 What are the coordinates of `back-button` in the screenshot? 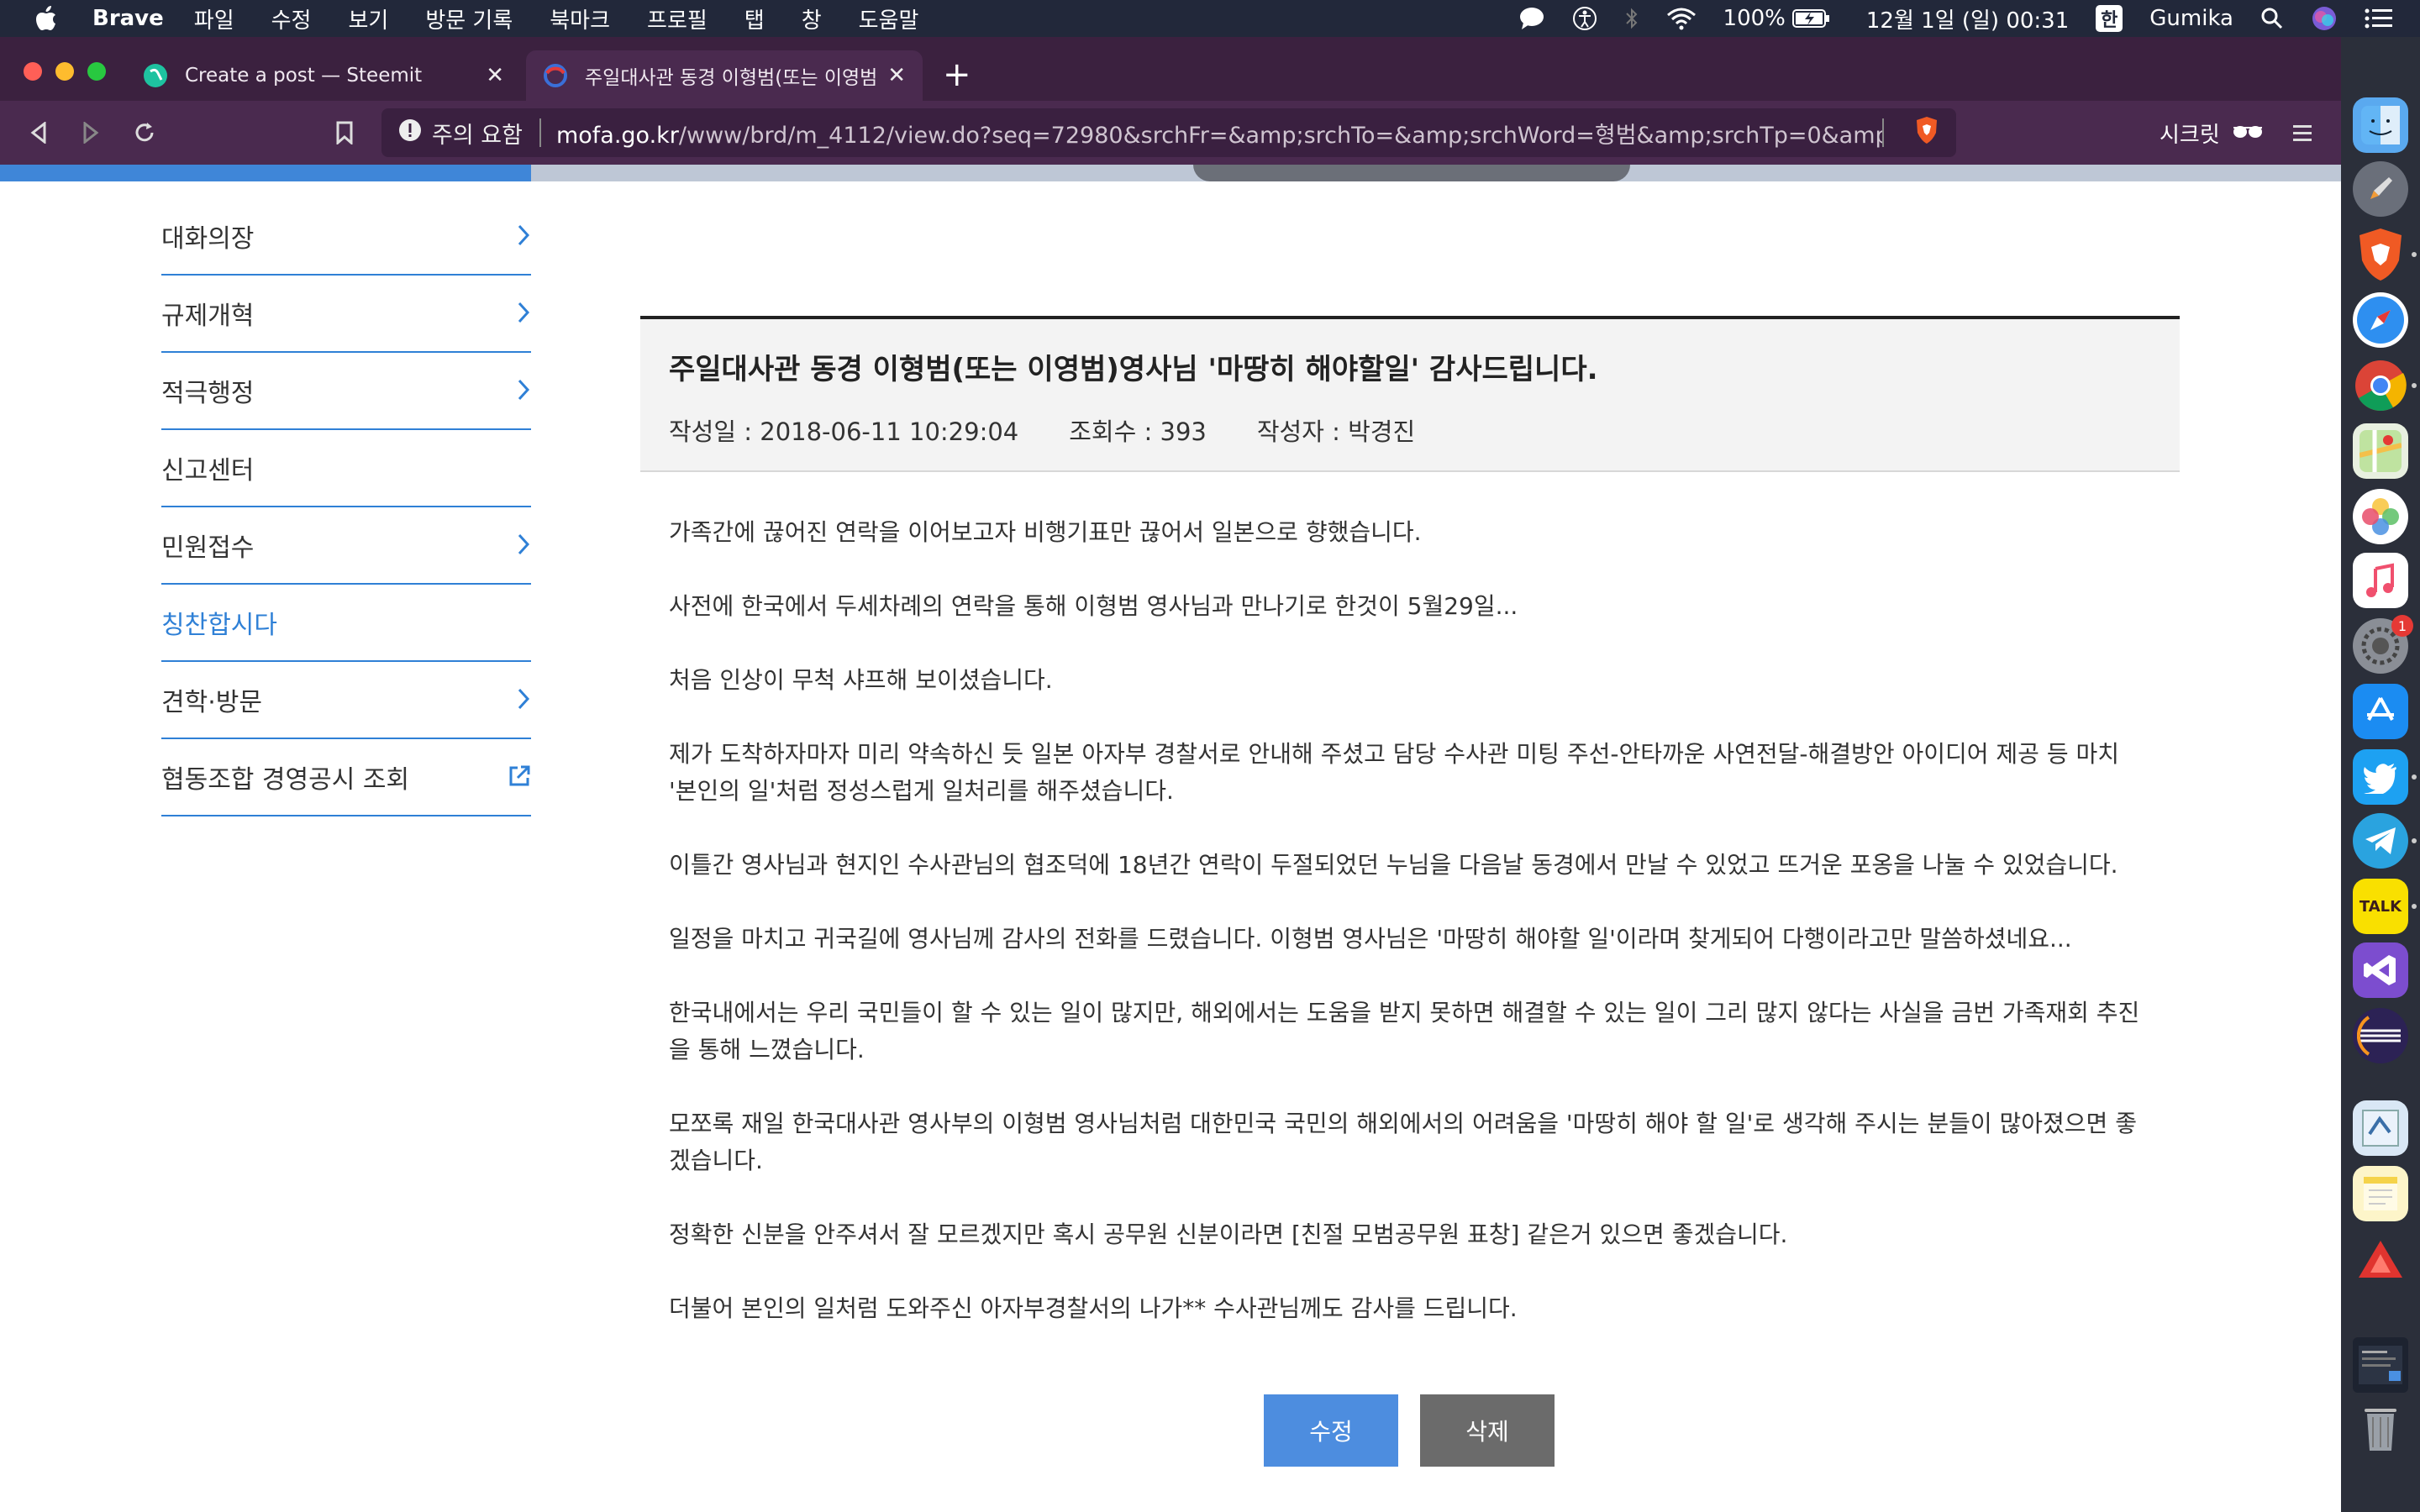 It's located at (38, 133).